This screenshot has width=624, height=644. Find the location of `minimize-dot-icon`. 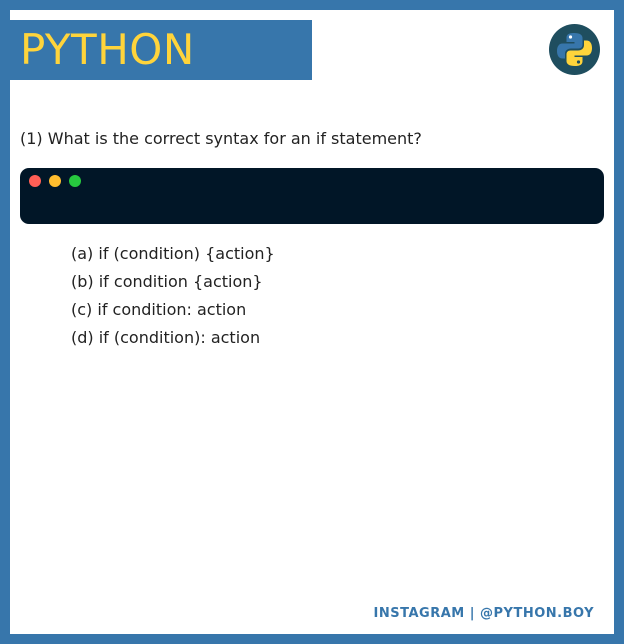

minimize-dot-icon is located at coordinates (55, 181).